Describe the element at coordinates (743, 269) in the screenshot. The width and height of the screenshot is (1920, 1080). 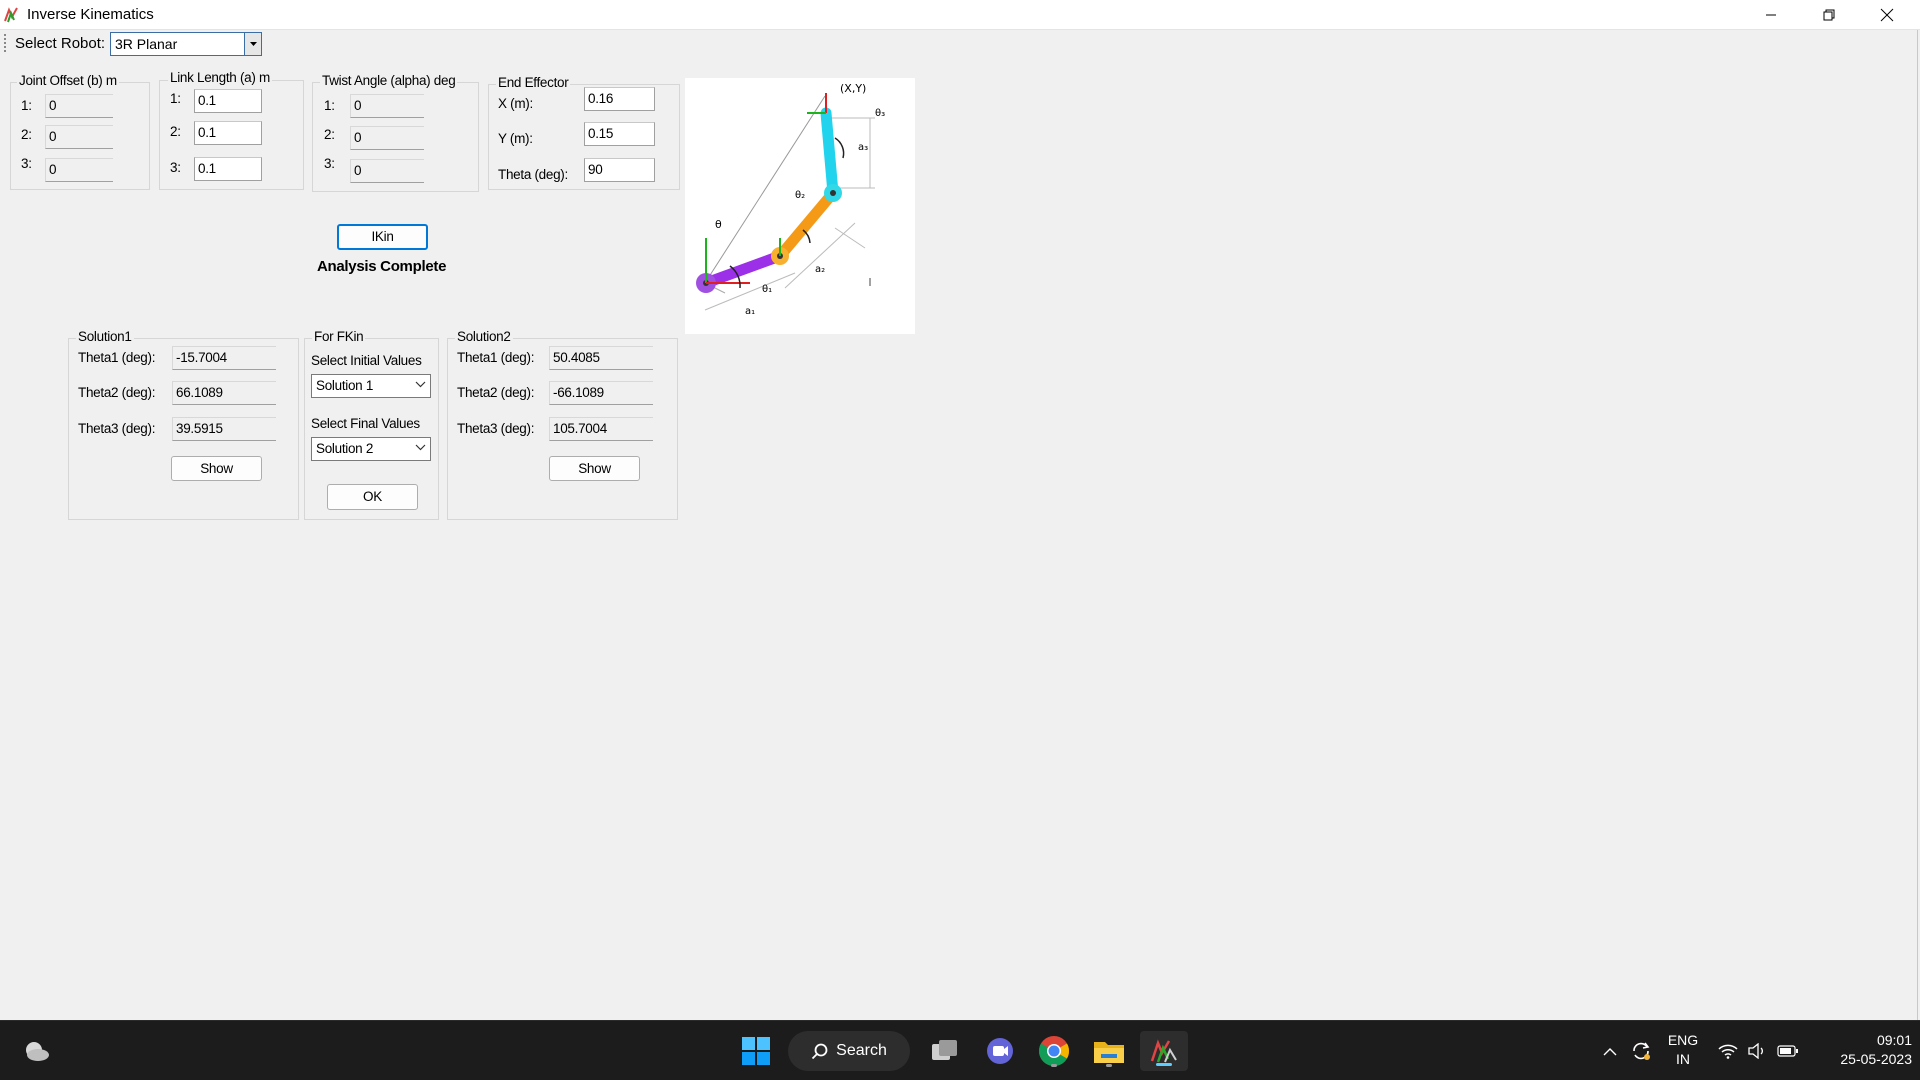
I see `link1-shape` at that location.